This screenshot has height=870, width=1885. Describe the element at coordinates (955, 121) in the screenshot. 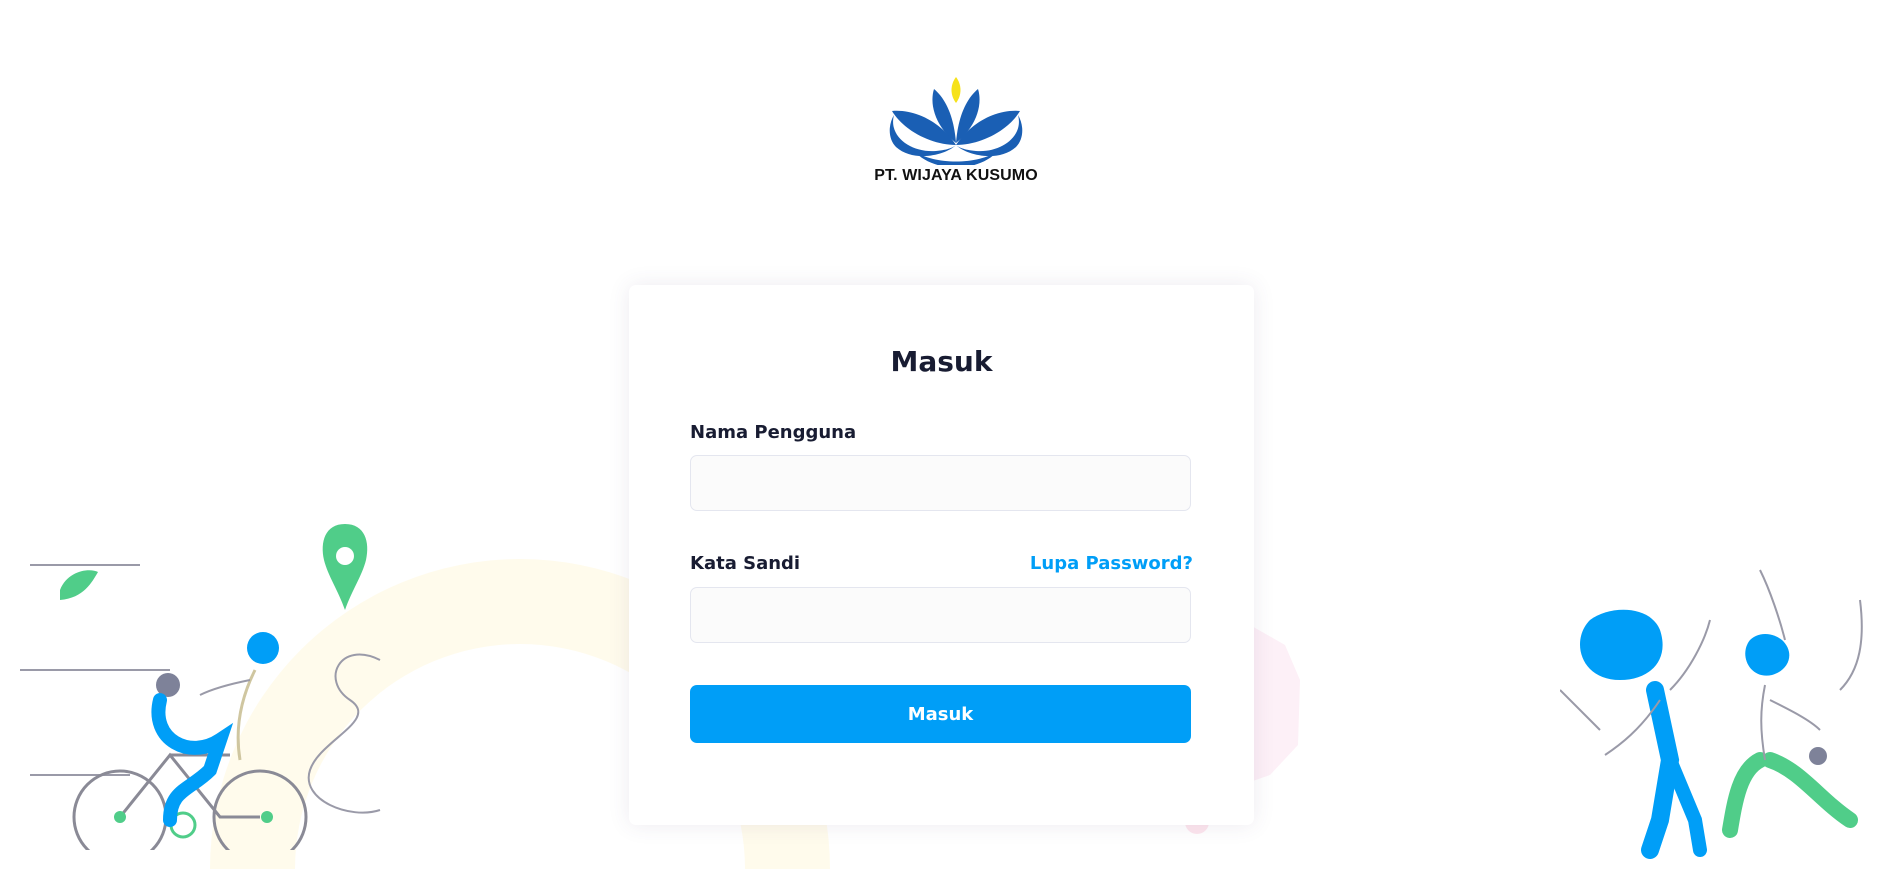

I see `lotus-logo-icon` at that location.